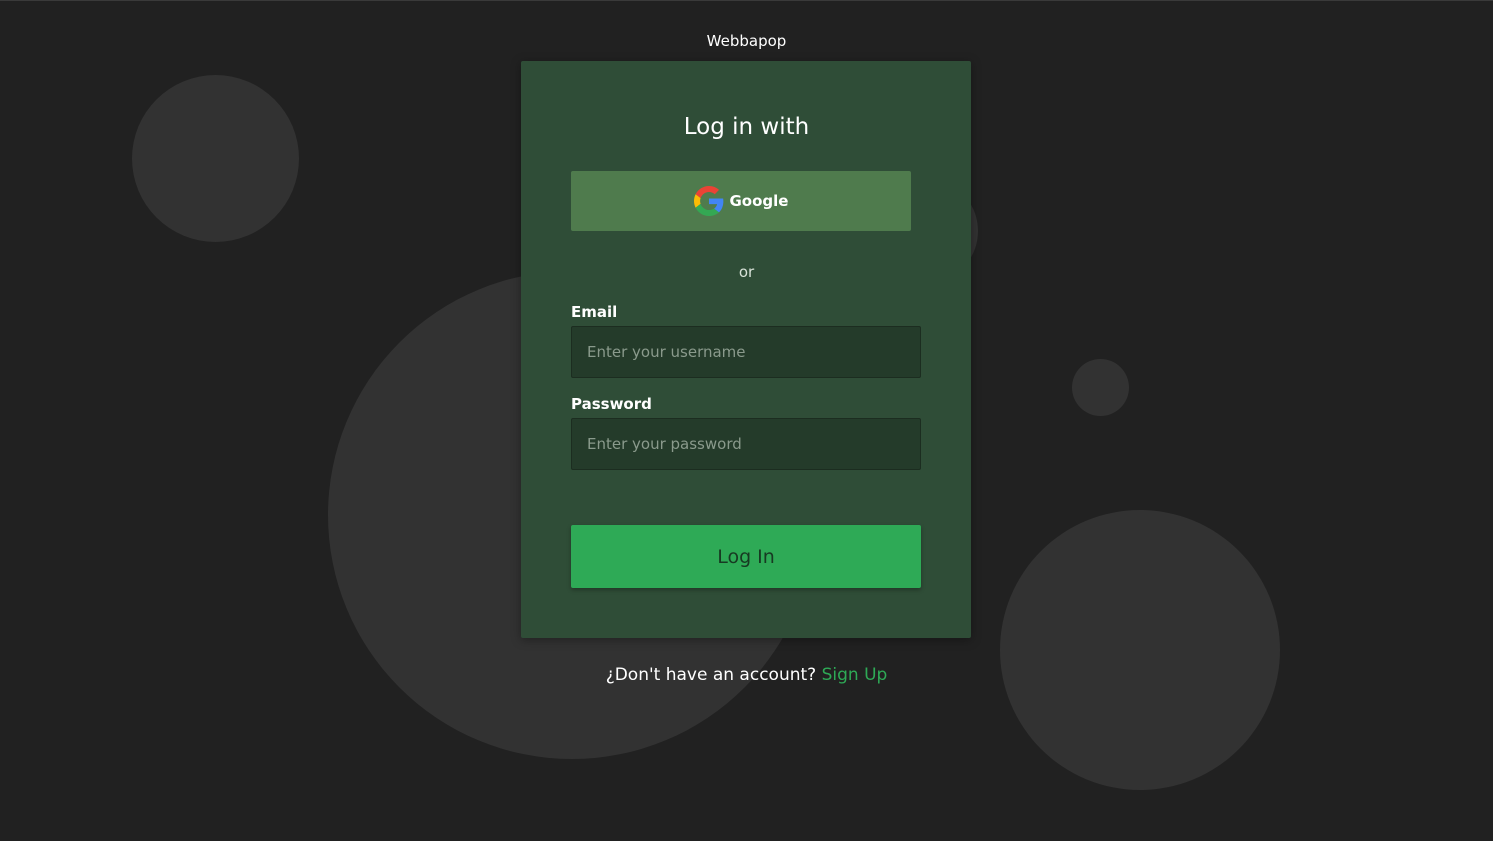 The image size is (1493, 841). I want to click on password-label: Password, so click(611, 404).